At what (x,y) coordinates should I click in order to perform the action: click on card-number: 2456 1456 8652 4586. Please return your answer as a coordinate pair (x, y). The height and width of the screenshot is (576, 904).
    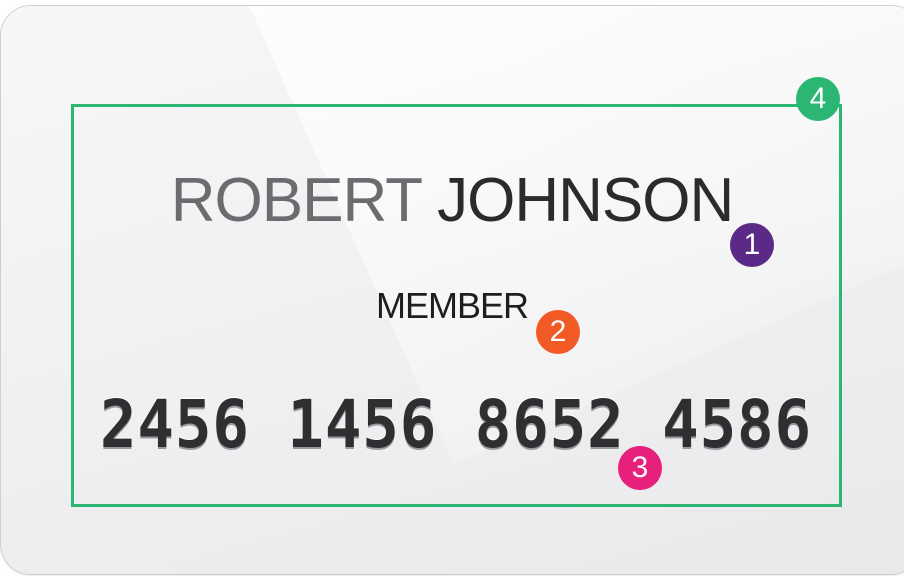
    Looking at the image, I should click on (456, 424).